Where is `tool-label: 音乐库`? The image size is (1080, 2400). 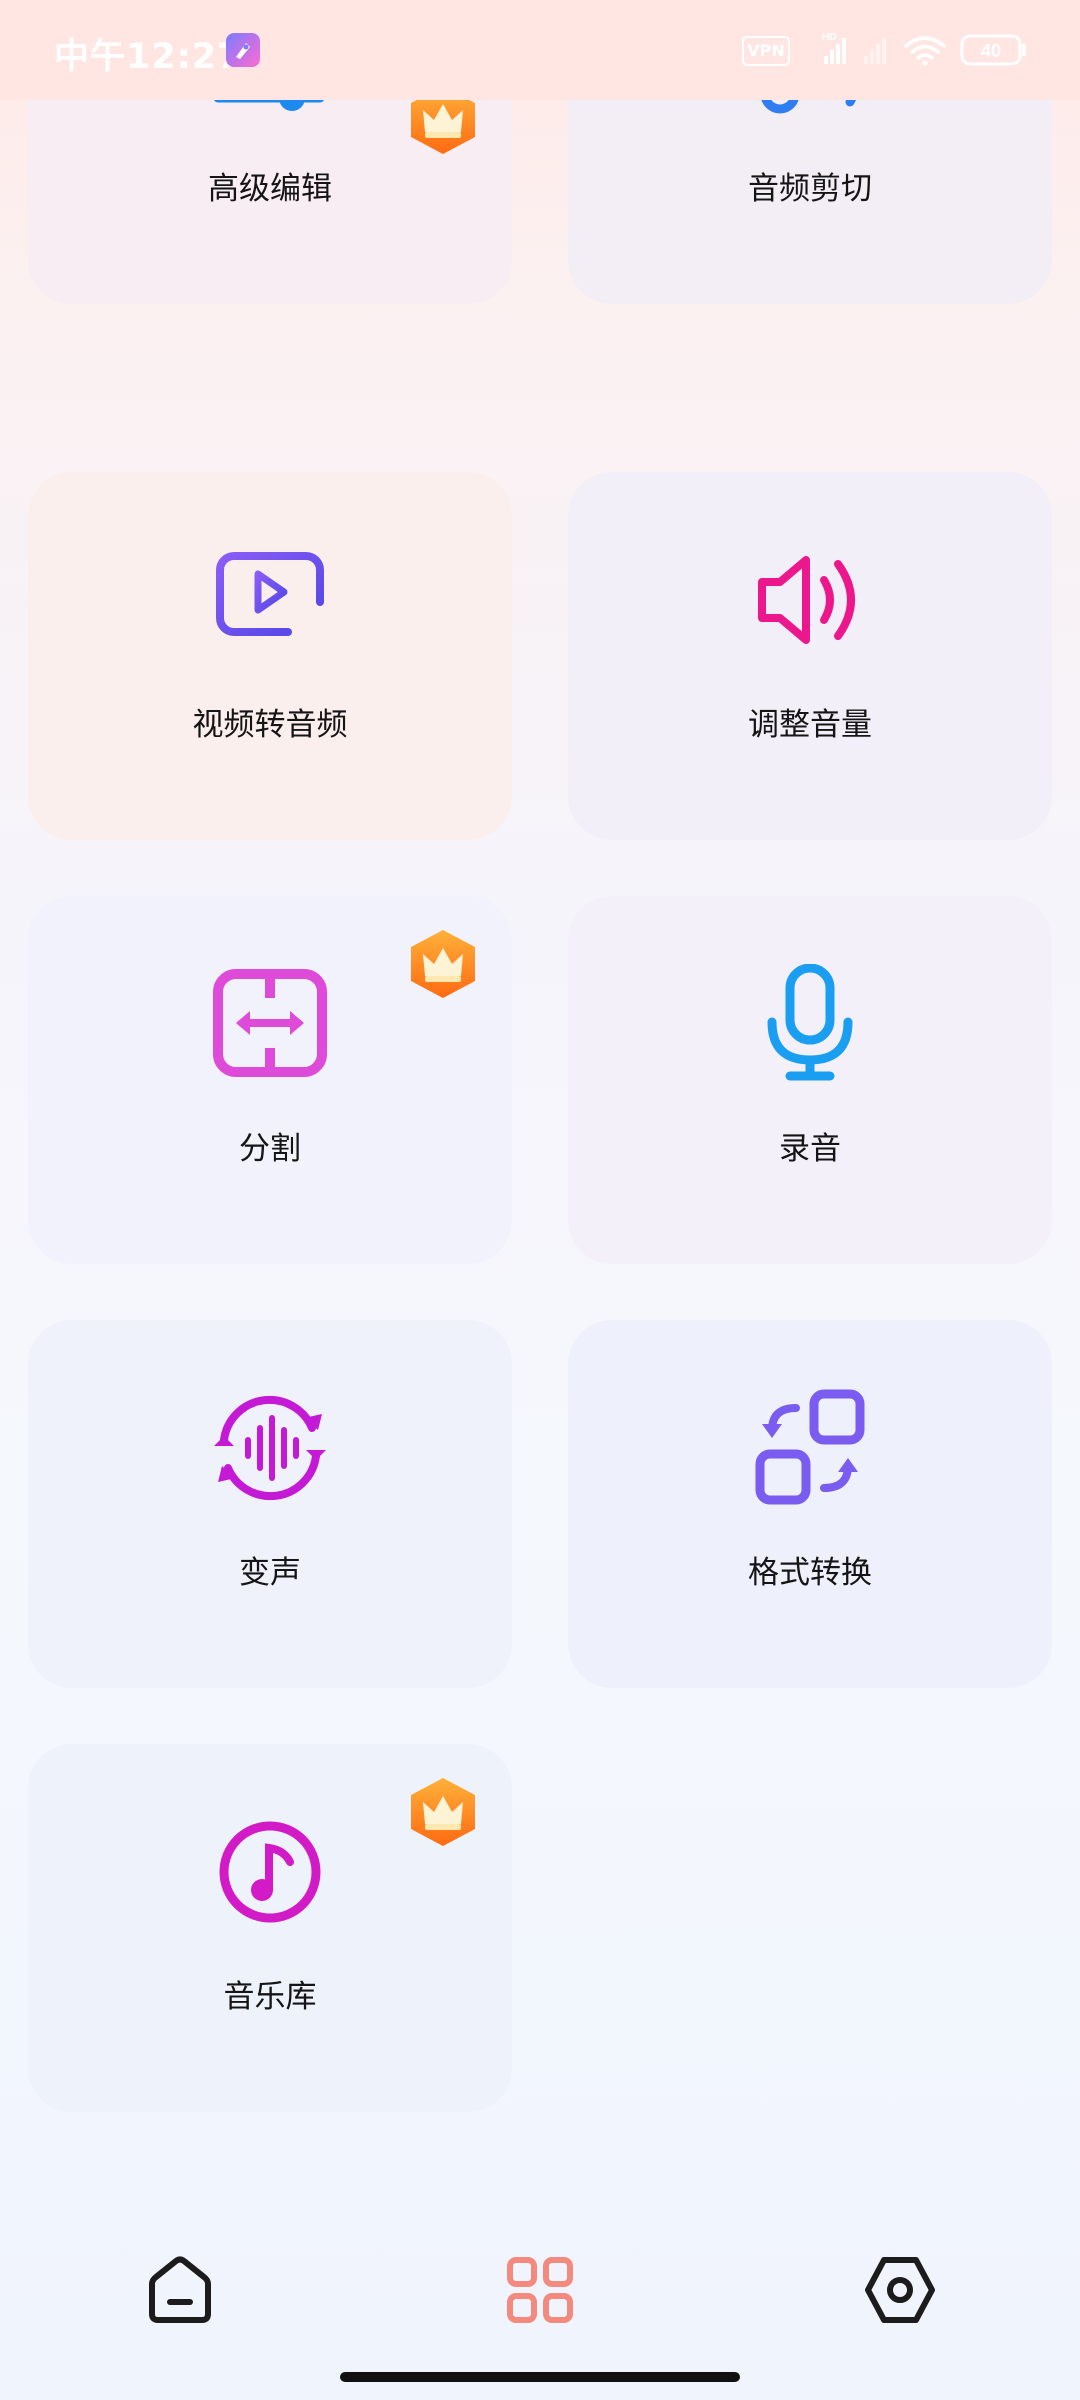 tool-label: 音乐库 is located at coordinates (270, 1997).